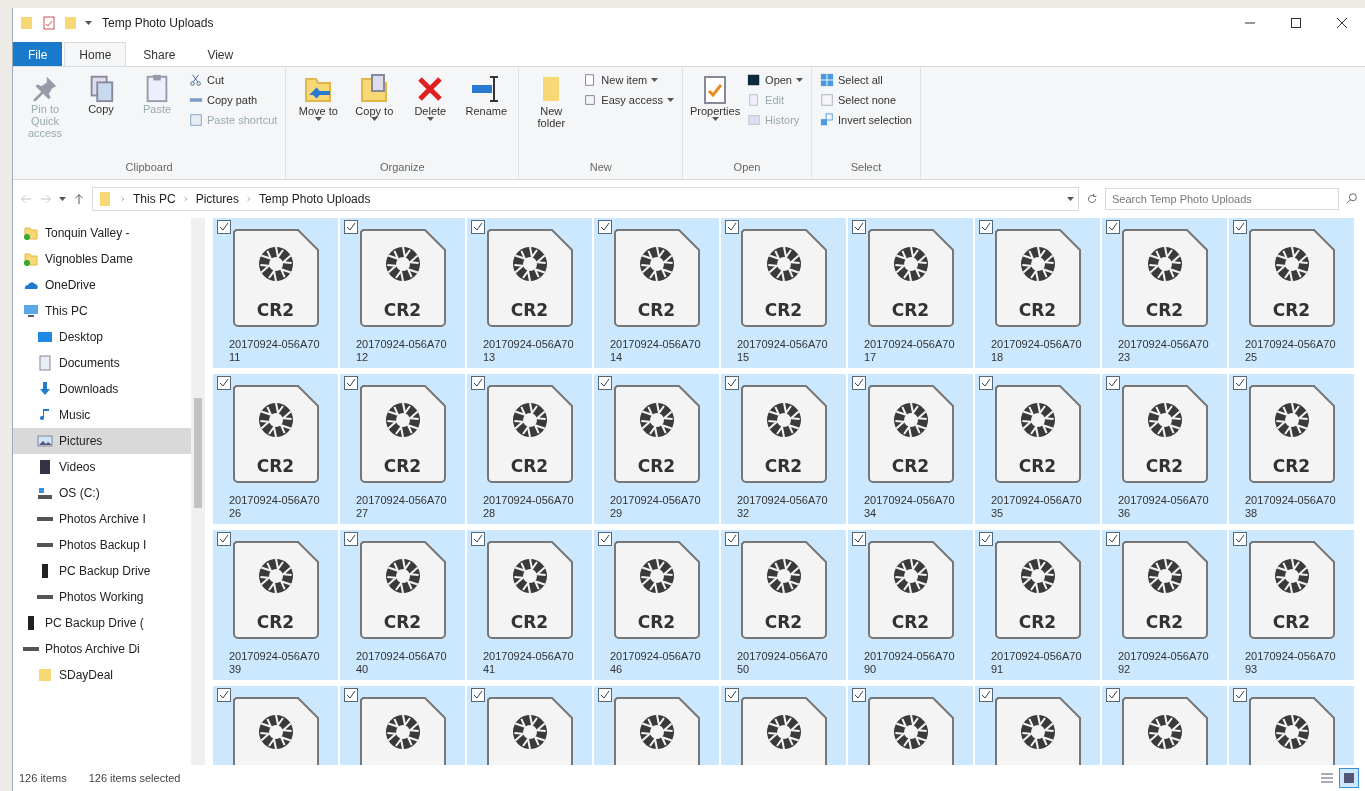 The width and height of the screenshot is (1365, 791). I want to click on file-tile: CR2 20170924-056A7015, so click(783, 293).